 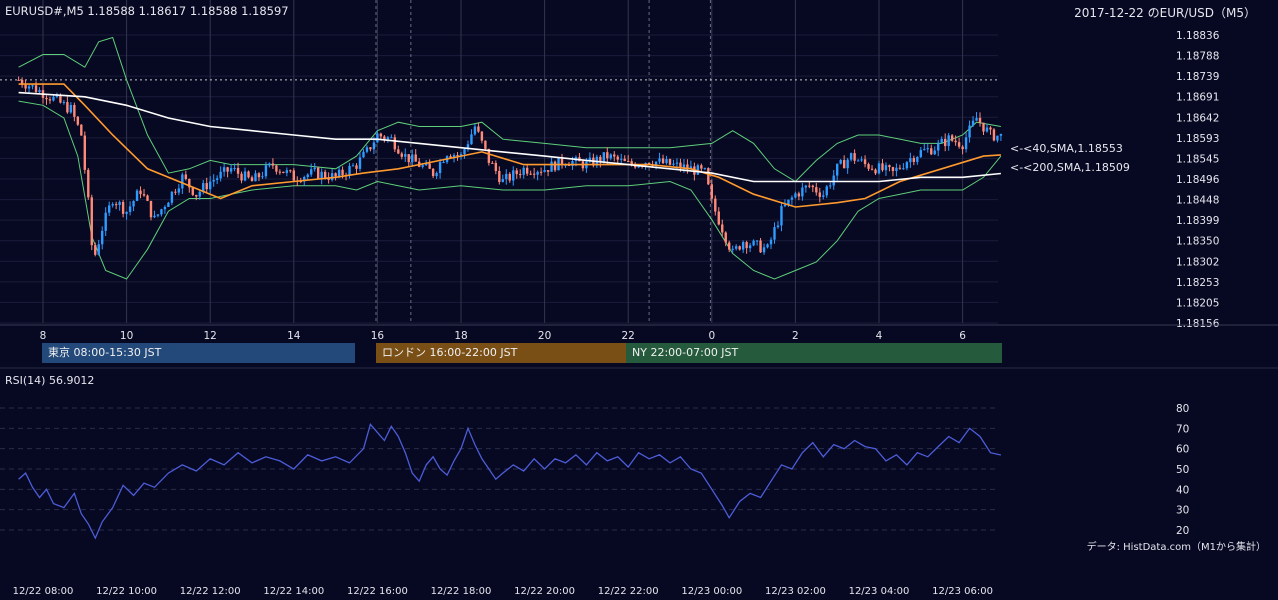 I want to click on price-tick-label: 1.18156, so click(x=1198, y=324).